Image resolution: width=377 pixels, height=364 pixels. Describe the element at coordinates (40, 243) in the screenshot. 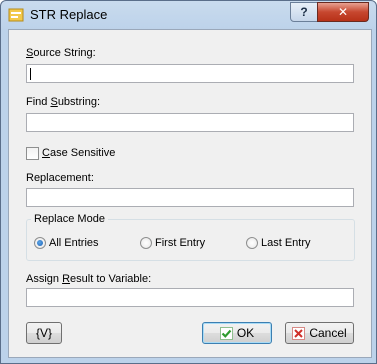

I see `radio-all-entries` at that location.